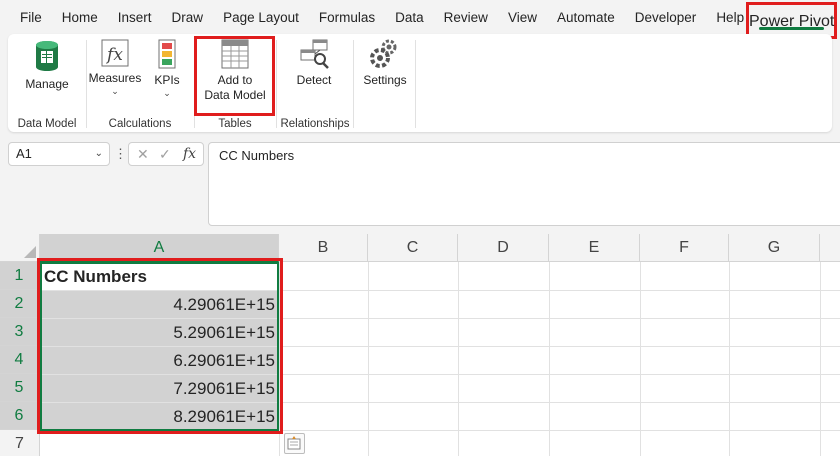 This screenshot has width=840, height=456. Describe the element at coordinates (234, 76) in the screenshot. I see `add-to-data-model-highlight` at that location.